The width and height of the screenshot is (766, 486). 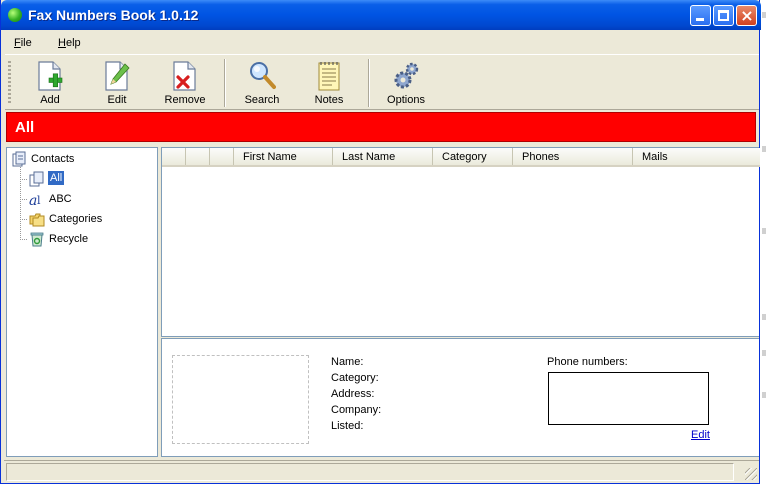 What do you see at coordinates (82, 302) in the screenshot?
I see `contacts-tree: Contacts All a l ABC Categories Recycle` at bounding box center [82, 302].